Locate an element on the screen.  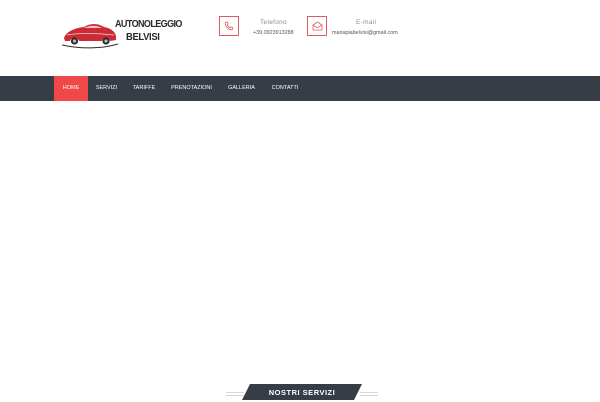
nav-item-galleria: GALLERIA is located at coordinates (241, 88).